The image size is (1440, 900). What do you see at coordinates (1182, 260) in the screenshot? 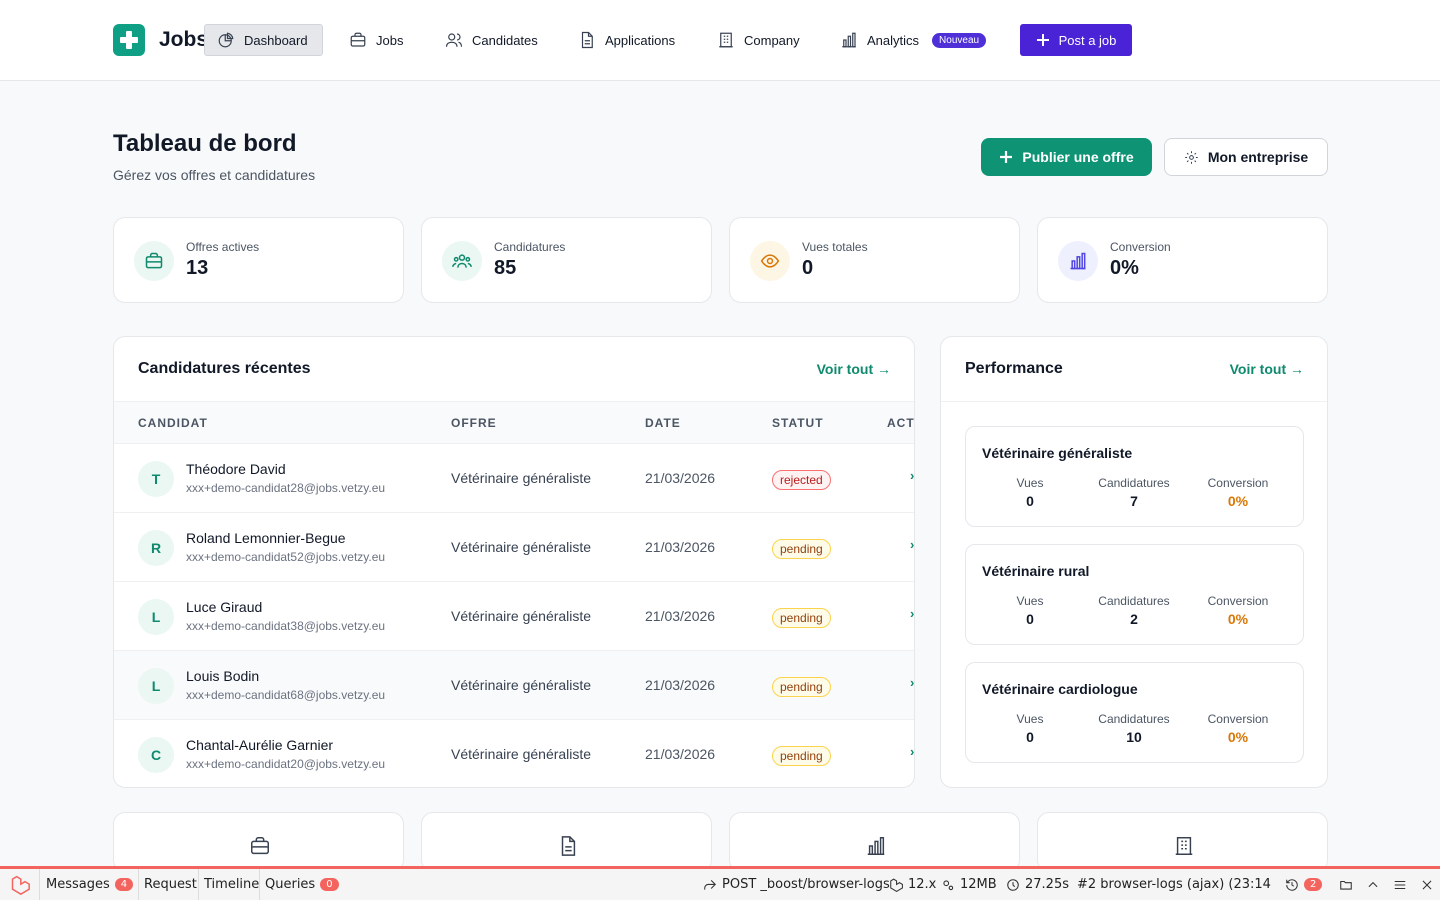
I see `stat-card-conversion: Conversion 0%` at bounding box center [1182, 260].